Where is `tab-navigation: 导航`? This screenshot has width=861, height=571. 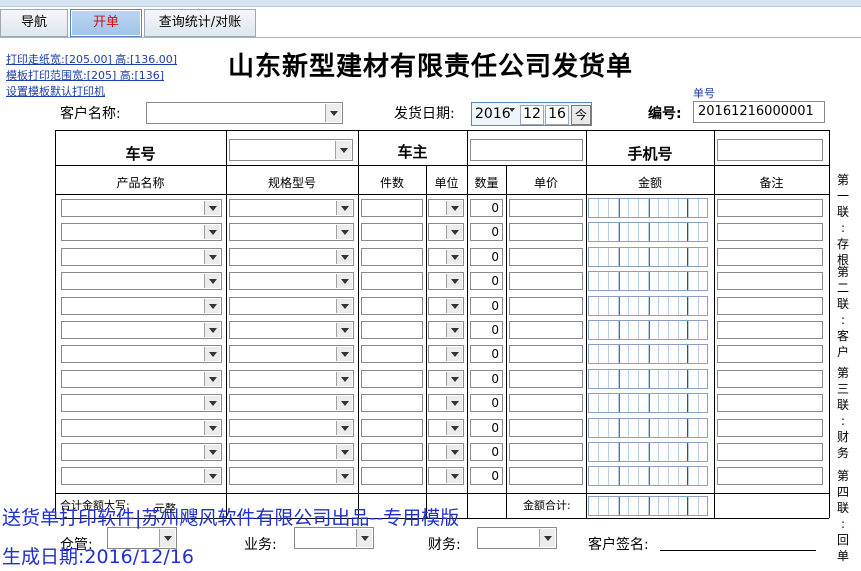
tab-navigation: 导航 is located at coordinates (34, 23).